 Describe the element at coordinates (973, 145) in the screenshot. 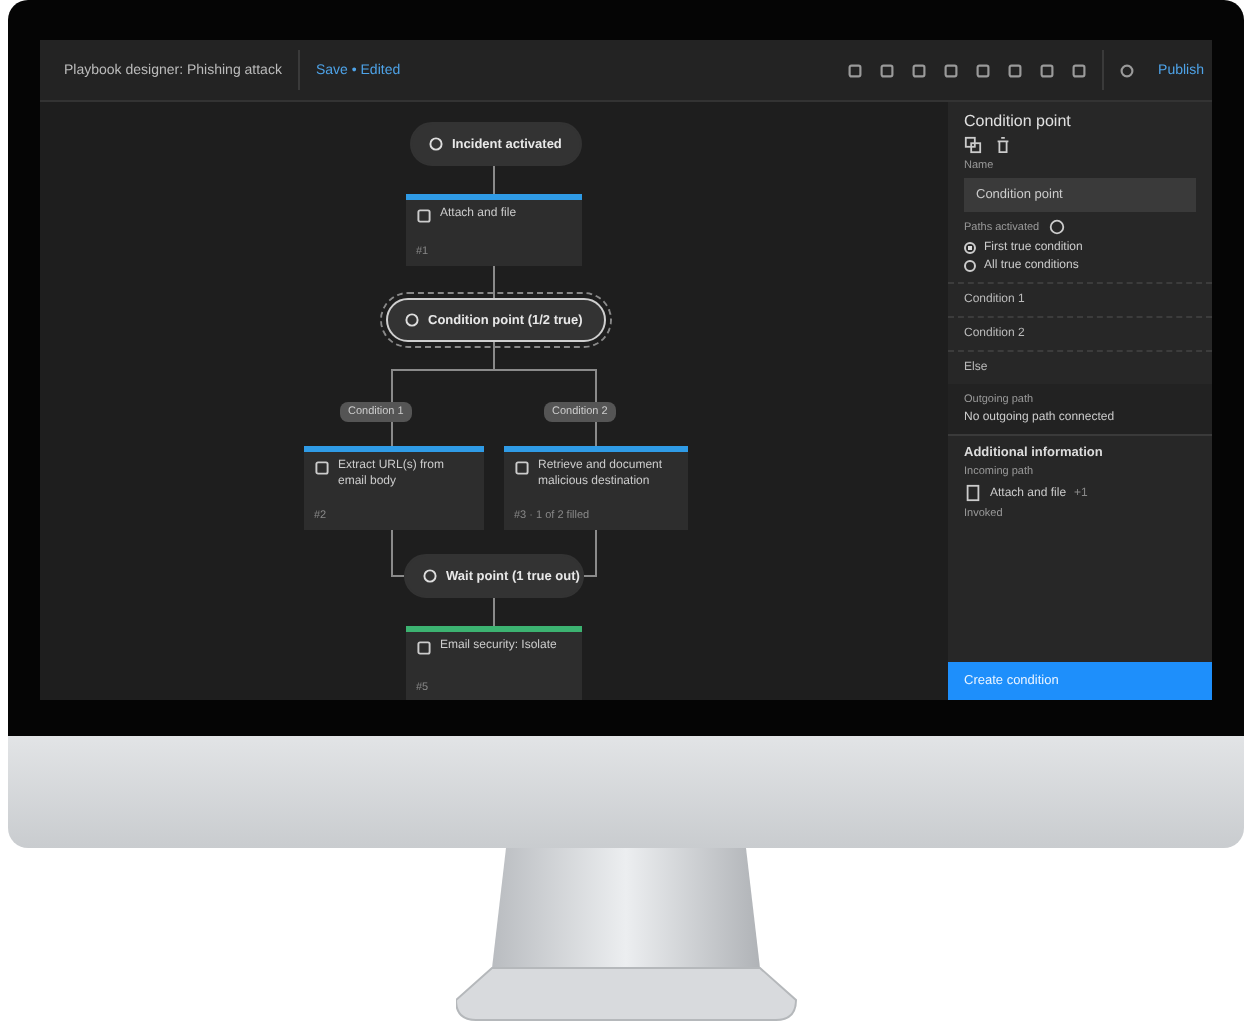

I see `copy-icon` at that location.